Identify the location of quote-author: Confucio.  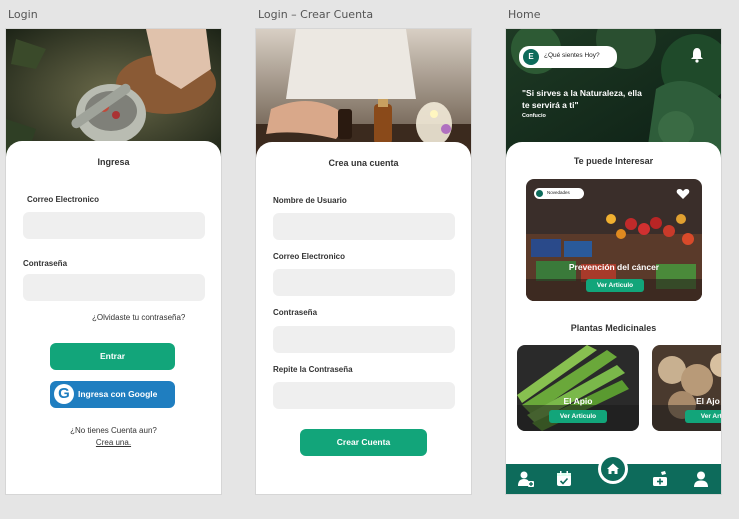
(534, 116).